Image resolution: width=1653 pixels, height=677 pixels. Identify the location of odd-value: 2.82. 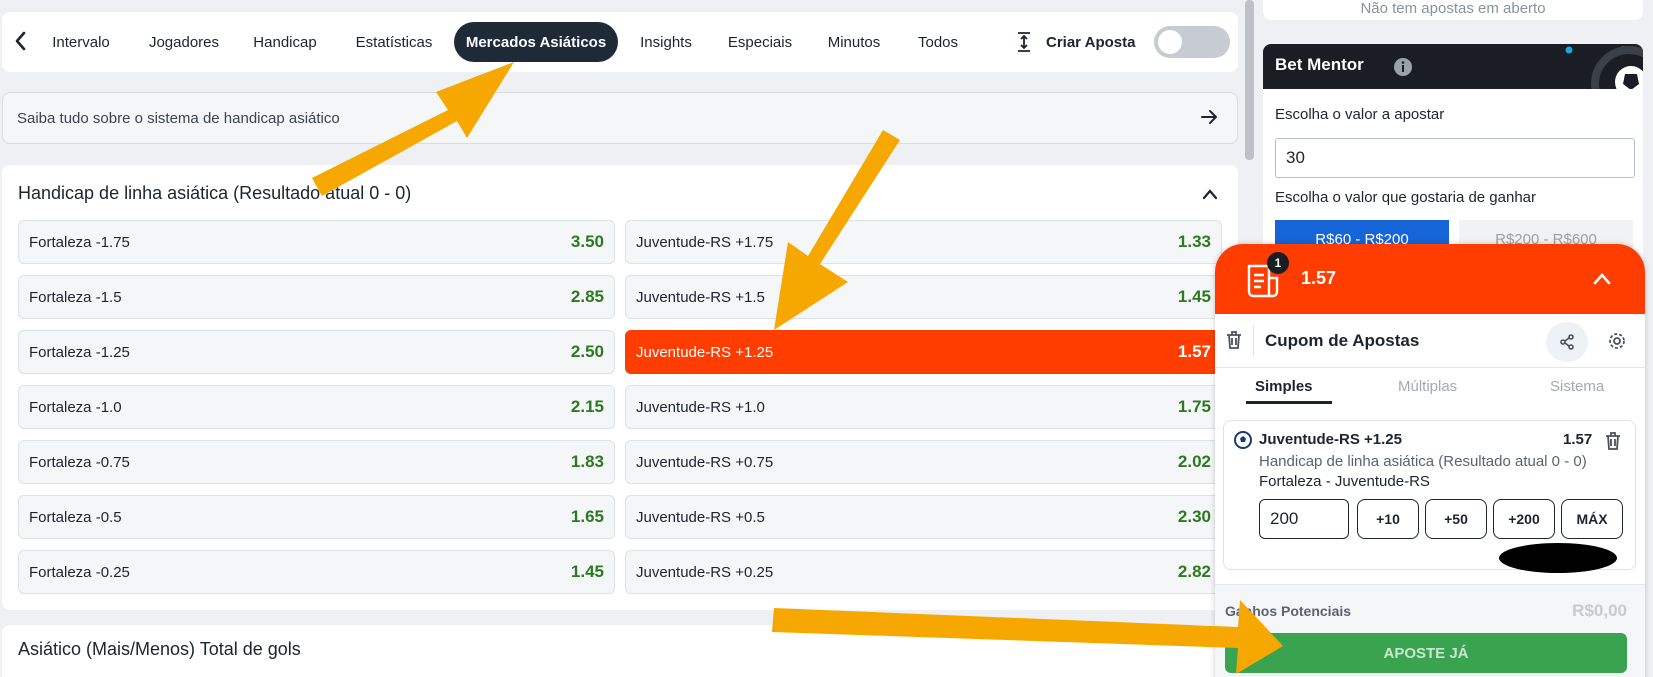
(1194, 571).